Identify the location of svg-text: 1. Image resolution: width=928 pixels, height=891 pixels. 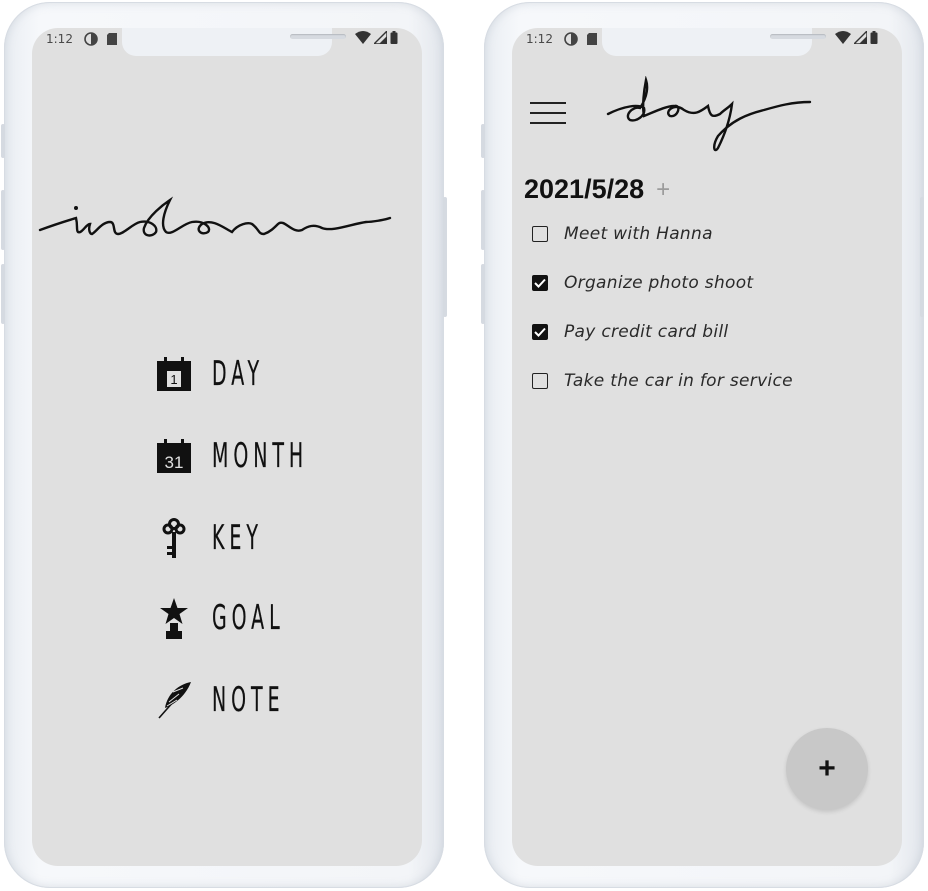
(173, 379).